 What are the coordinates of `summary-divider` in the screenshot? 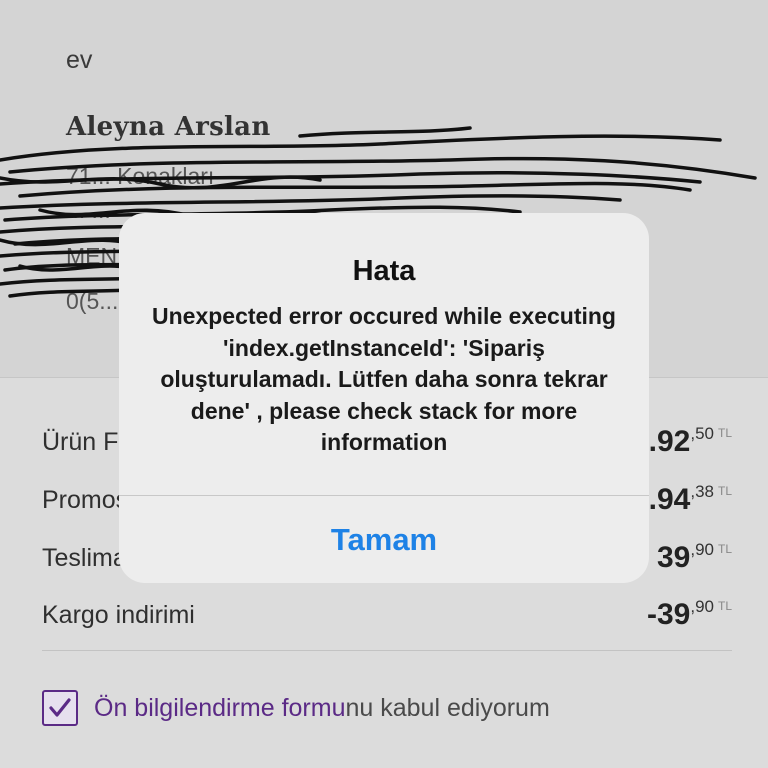 It's located at (387, 650).